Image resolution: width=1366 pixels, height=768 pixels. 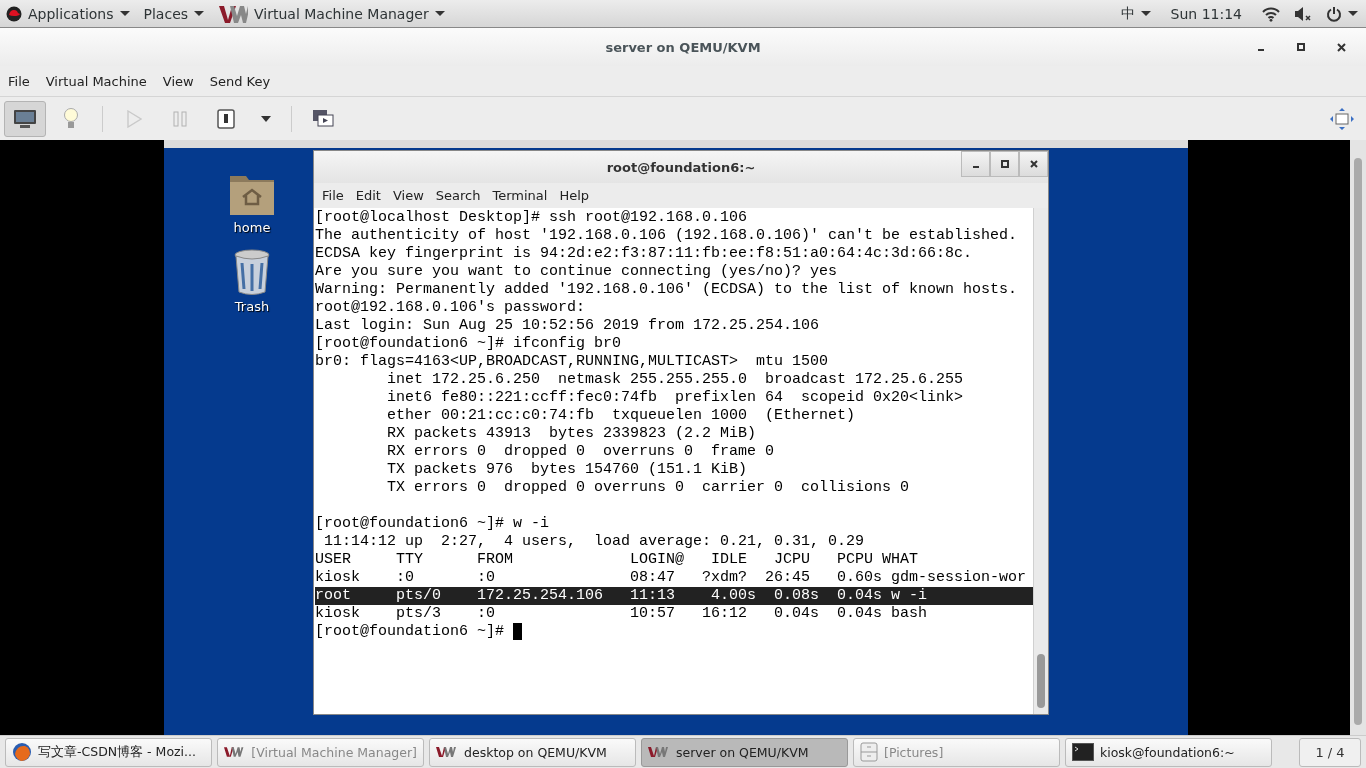 I want to click on clock: Sun 11:14, so click(x=1206, y=13).